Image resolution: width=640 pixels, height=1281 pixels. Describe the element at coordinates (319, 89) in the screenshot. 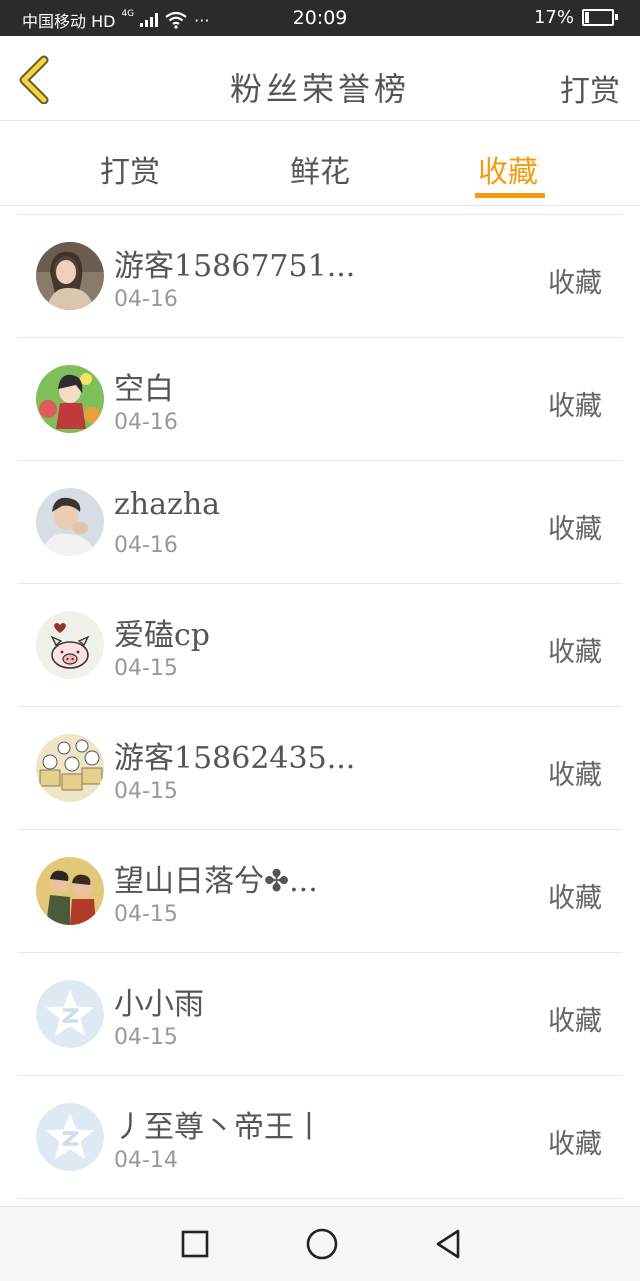

I see `page-title: 粉丝荣誉榜` at that location.